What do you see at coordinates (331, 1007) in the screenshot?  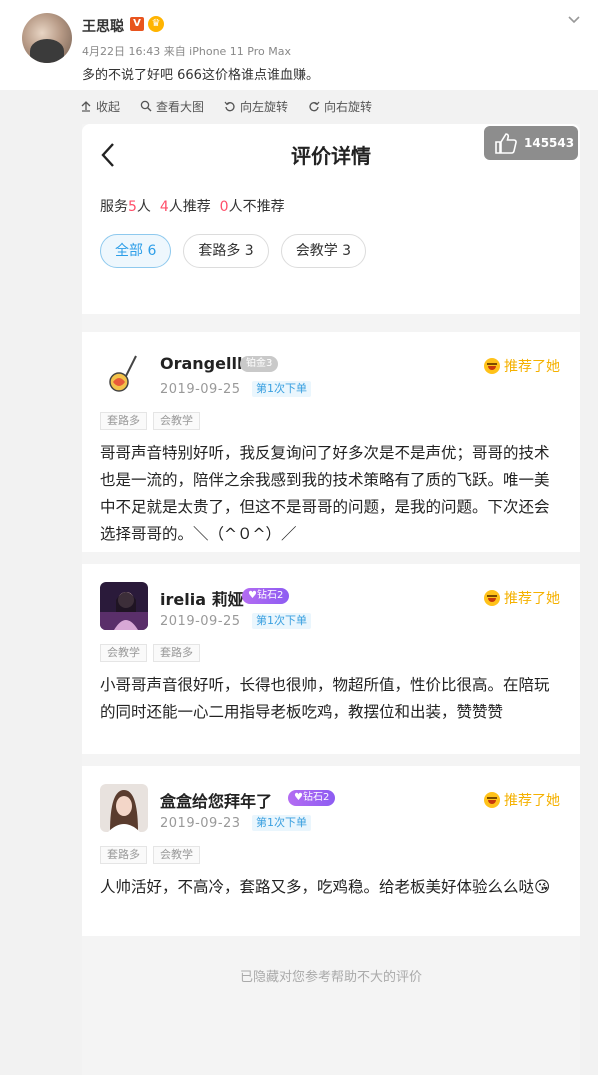 I see `hidden-reviews-note: 已隐藏对您参考帮助不大的评价` at bounding box center [331, 1007].